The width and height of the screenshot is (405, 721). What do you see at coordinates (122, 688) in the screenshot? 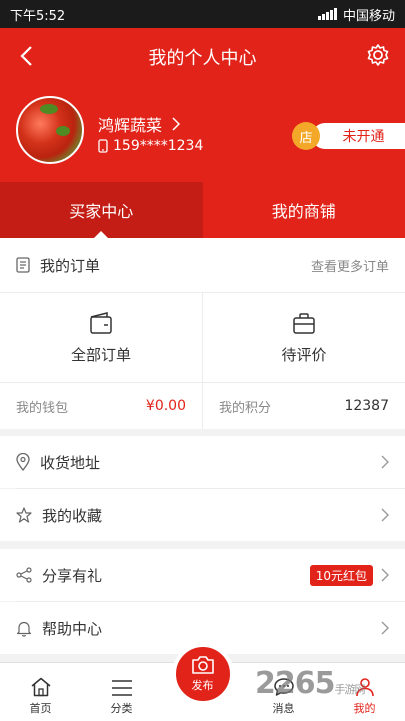
I see `list-icon` at bounding box center [122, 688].